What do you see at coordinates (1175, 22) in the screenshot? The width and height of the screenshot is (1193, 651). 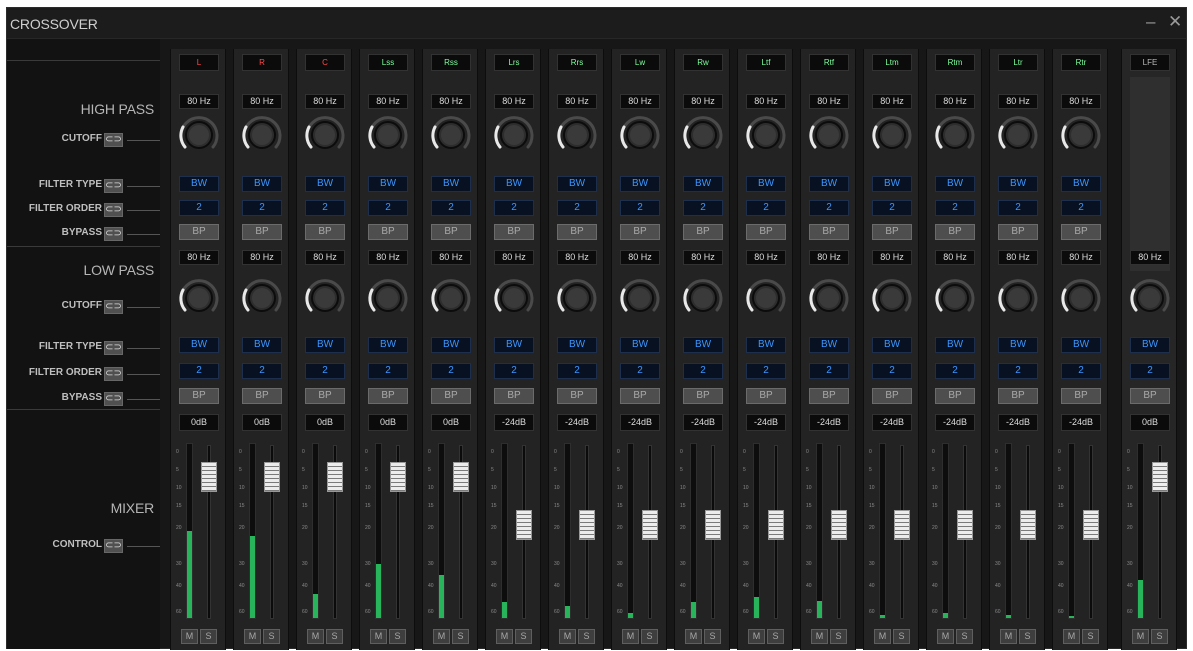 I see `close-button: ✕` at bounding box center [1175, 22].